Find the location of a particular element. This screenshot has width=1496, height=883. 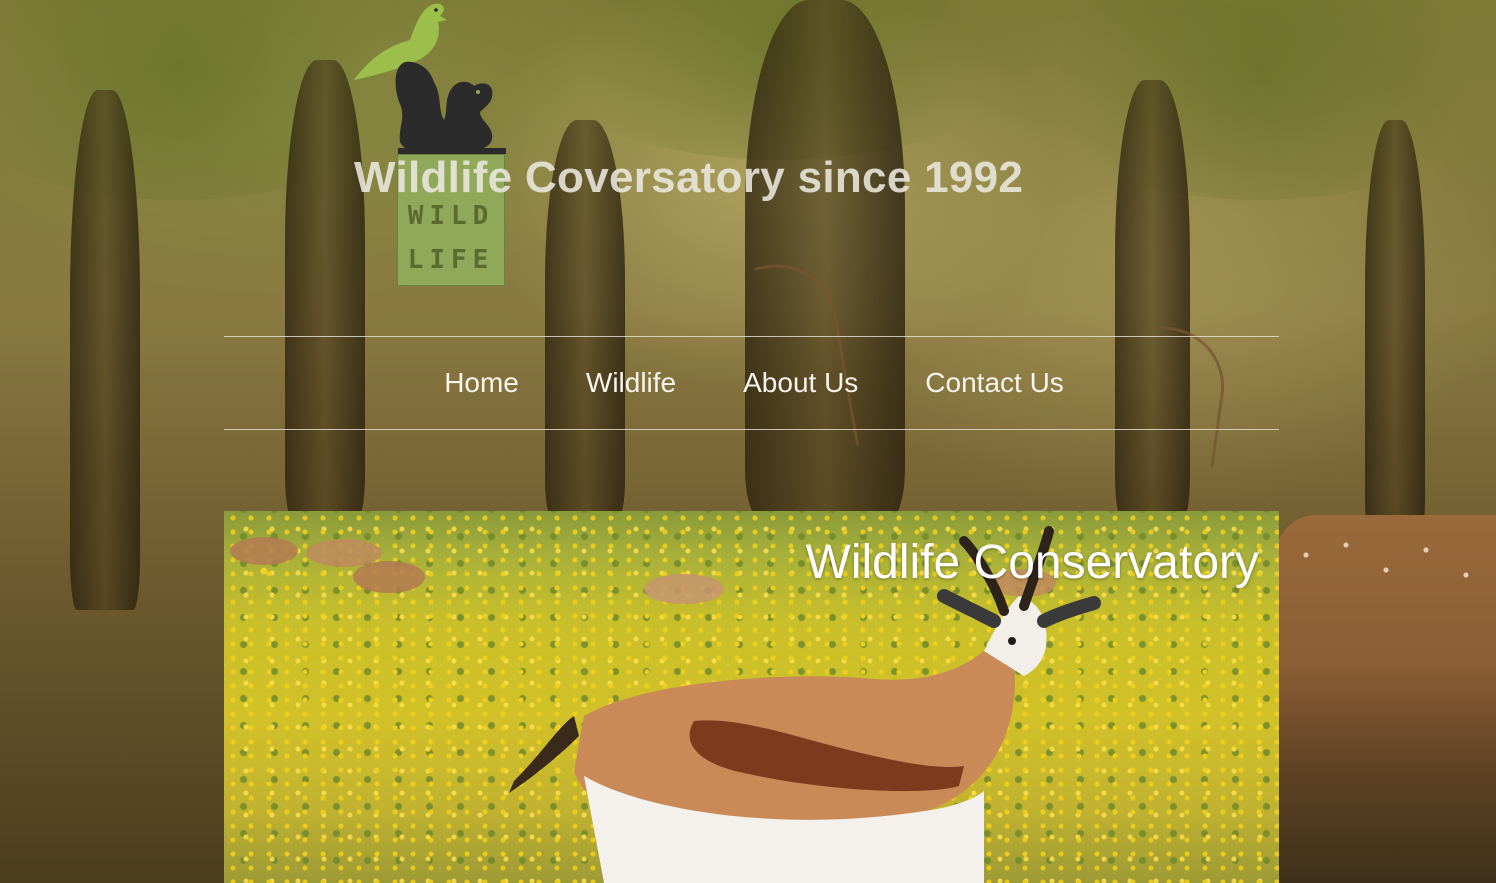

nav-home: Home is located at coordinates (479, 383).